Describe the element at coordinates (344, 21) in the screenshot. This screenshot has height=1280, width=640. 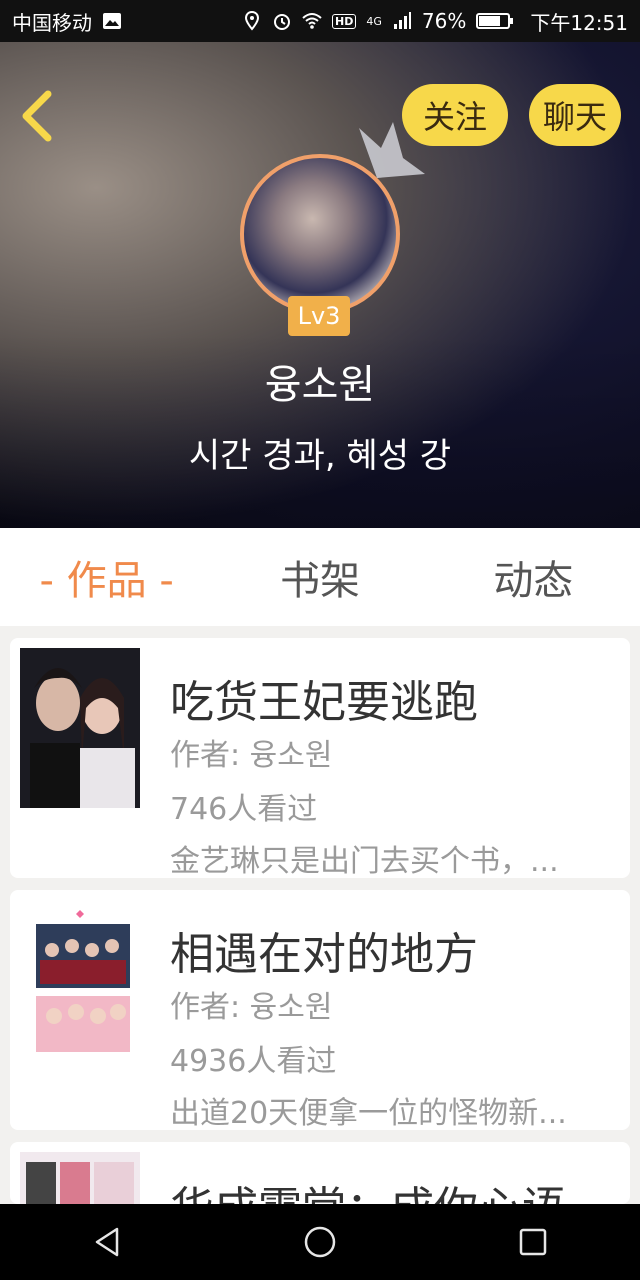
I see `hd-badge: HD` at that location.